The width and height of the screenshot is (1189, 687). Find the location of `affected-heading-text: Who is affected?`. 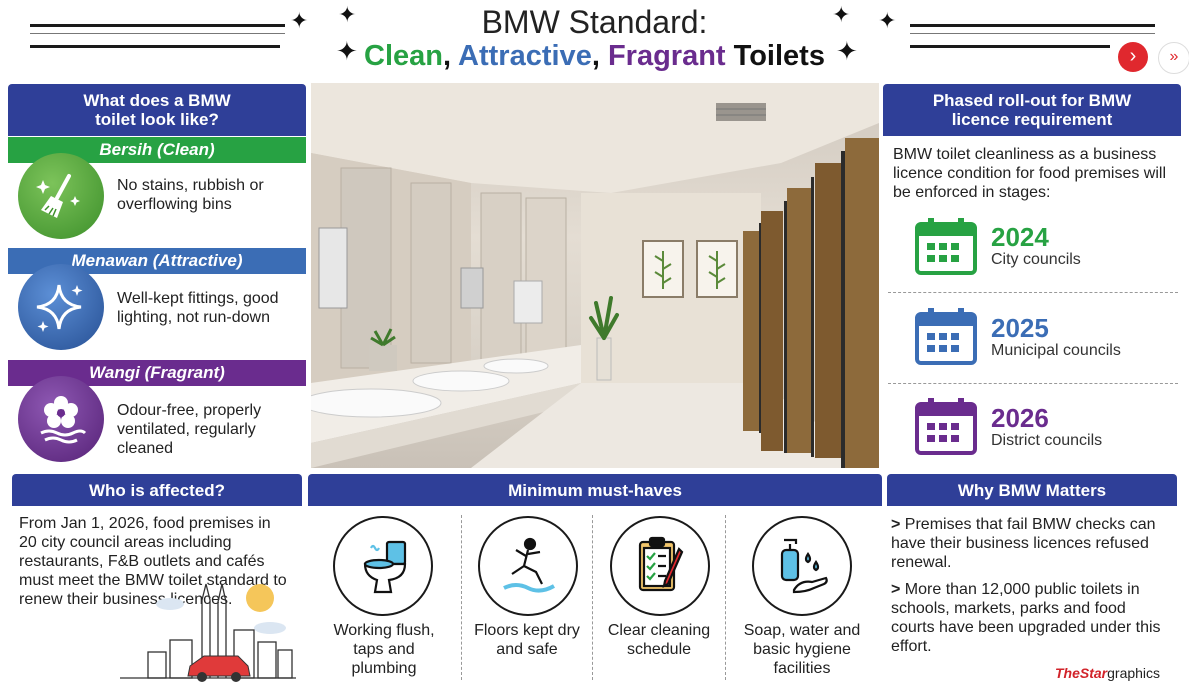

affected-heading-text: Who is affected? is located at coordinates (156, 490).